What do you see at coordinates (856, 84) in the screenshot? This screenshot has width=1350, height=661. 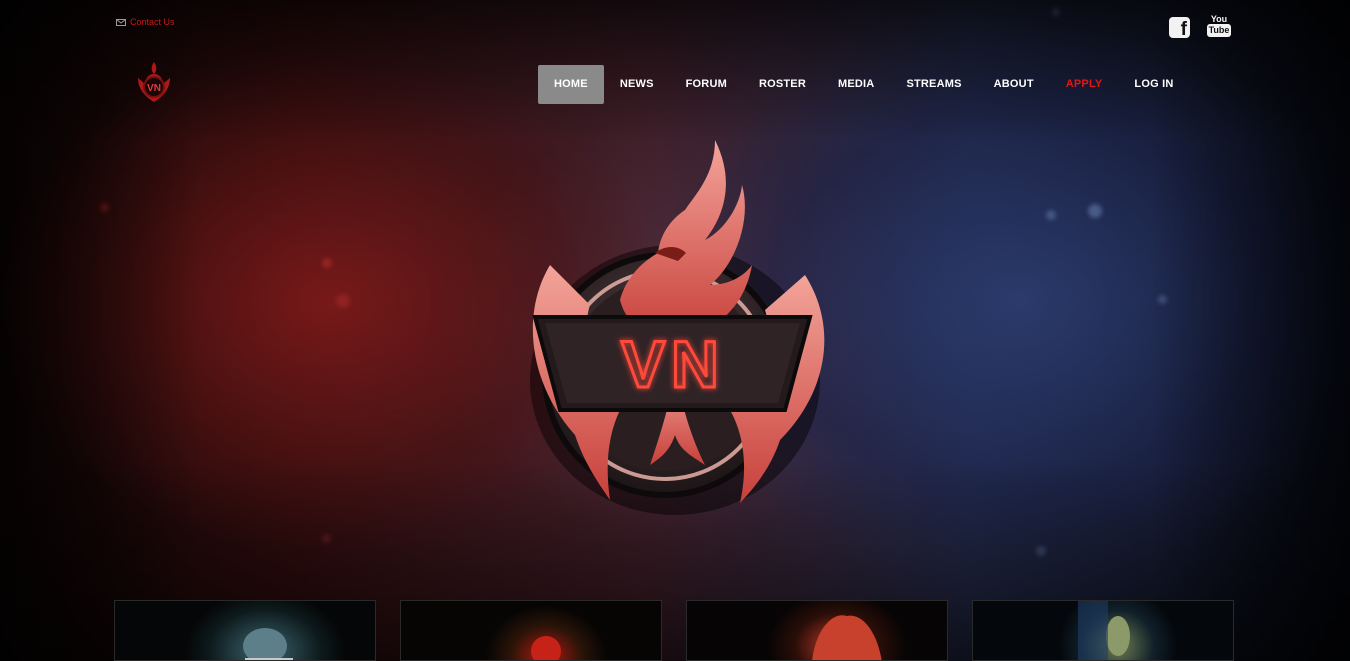 I see `nav-media: MEDIA` at bounding box center [856, 84].